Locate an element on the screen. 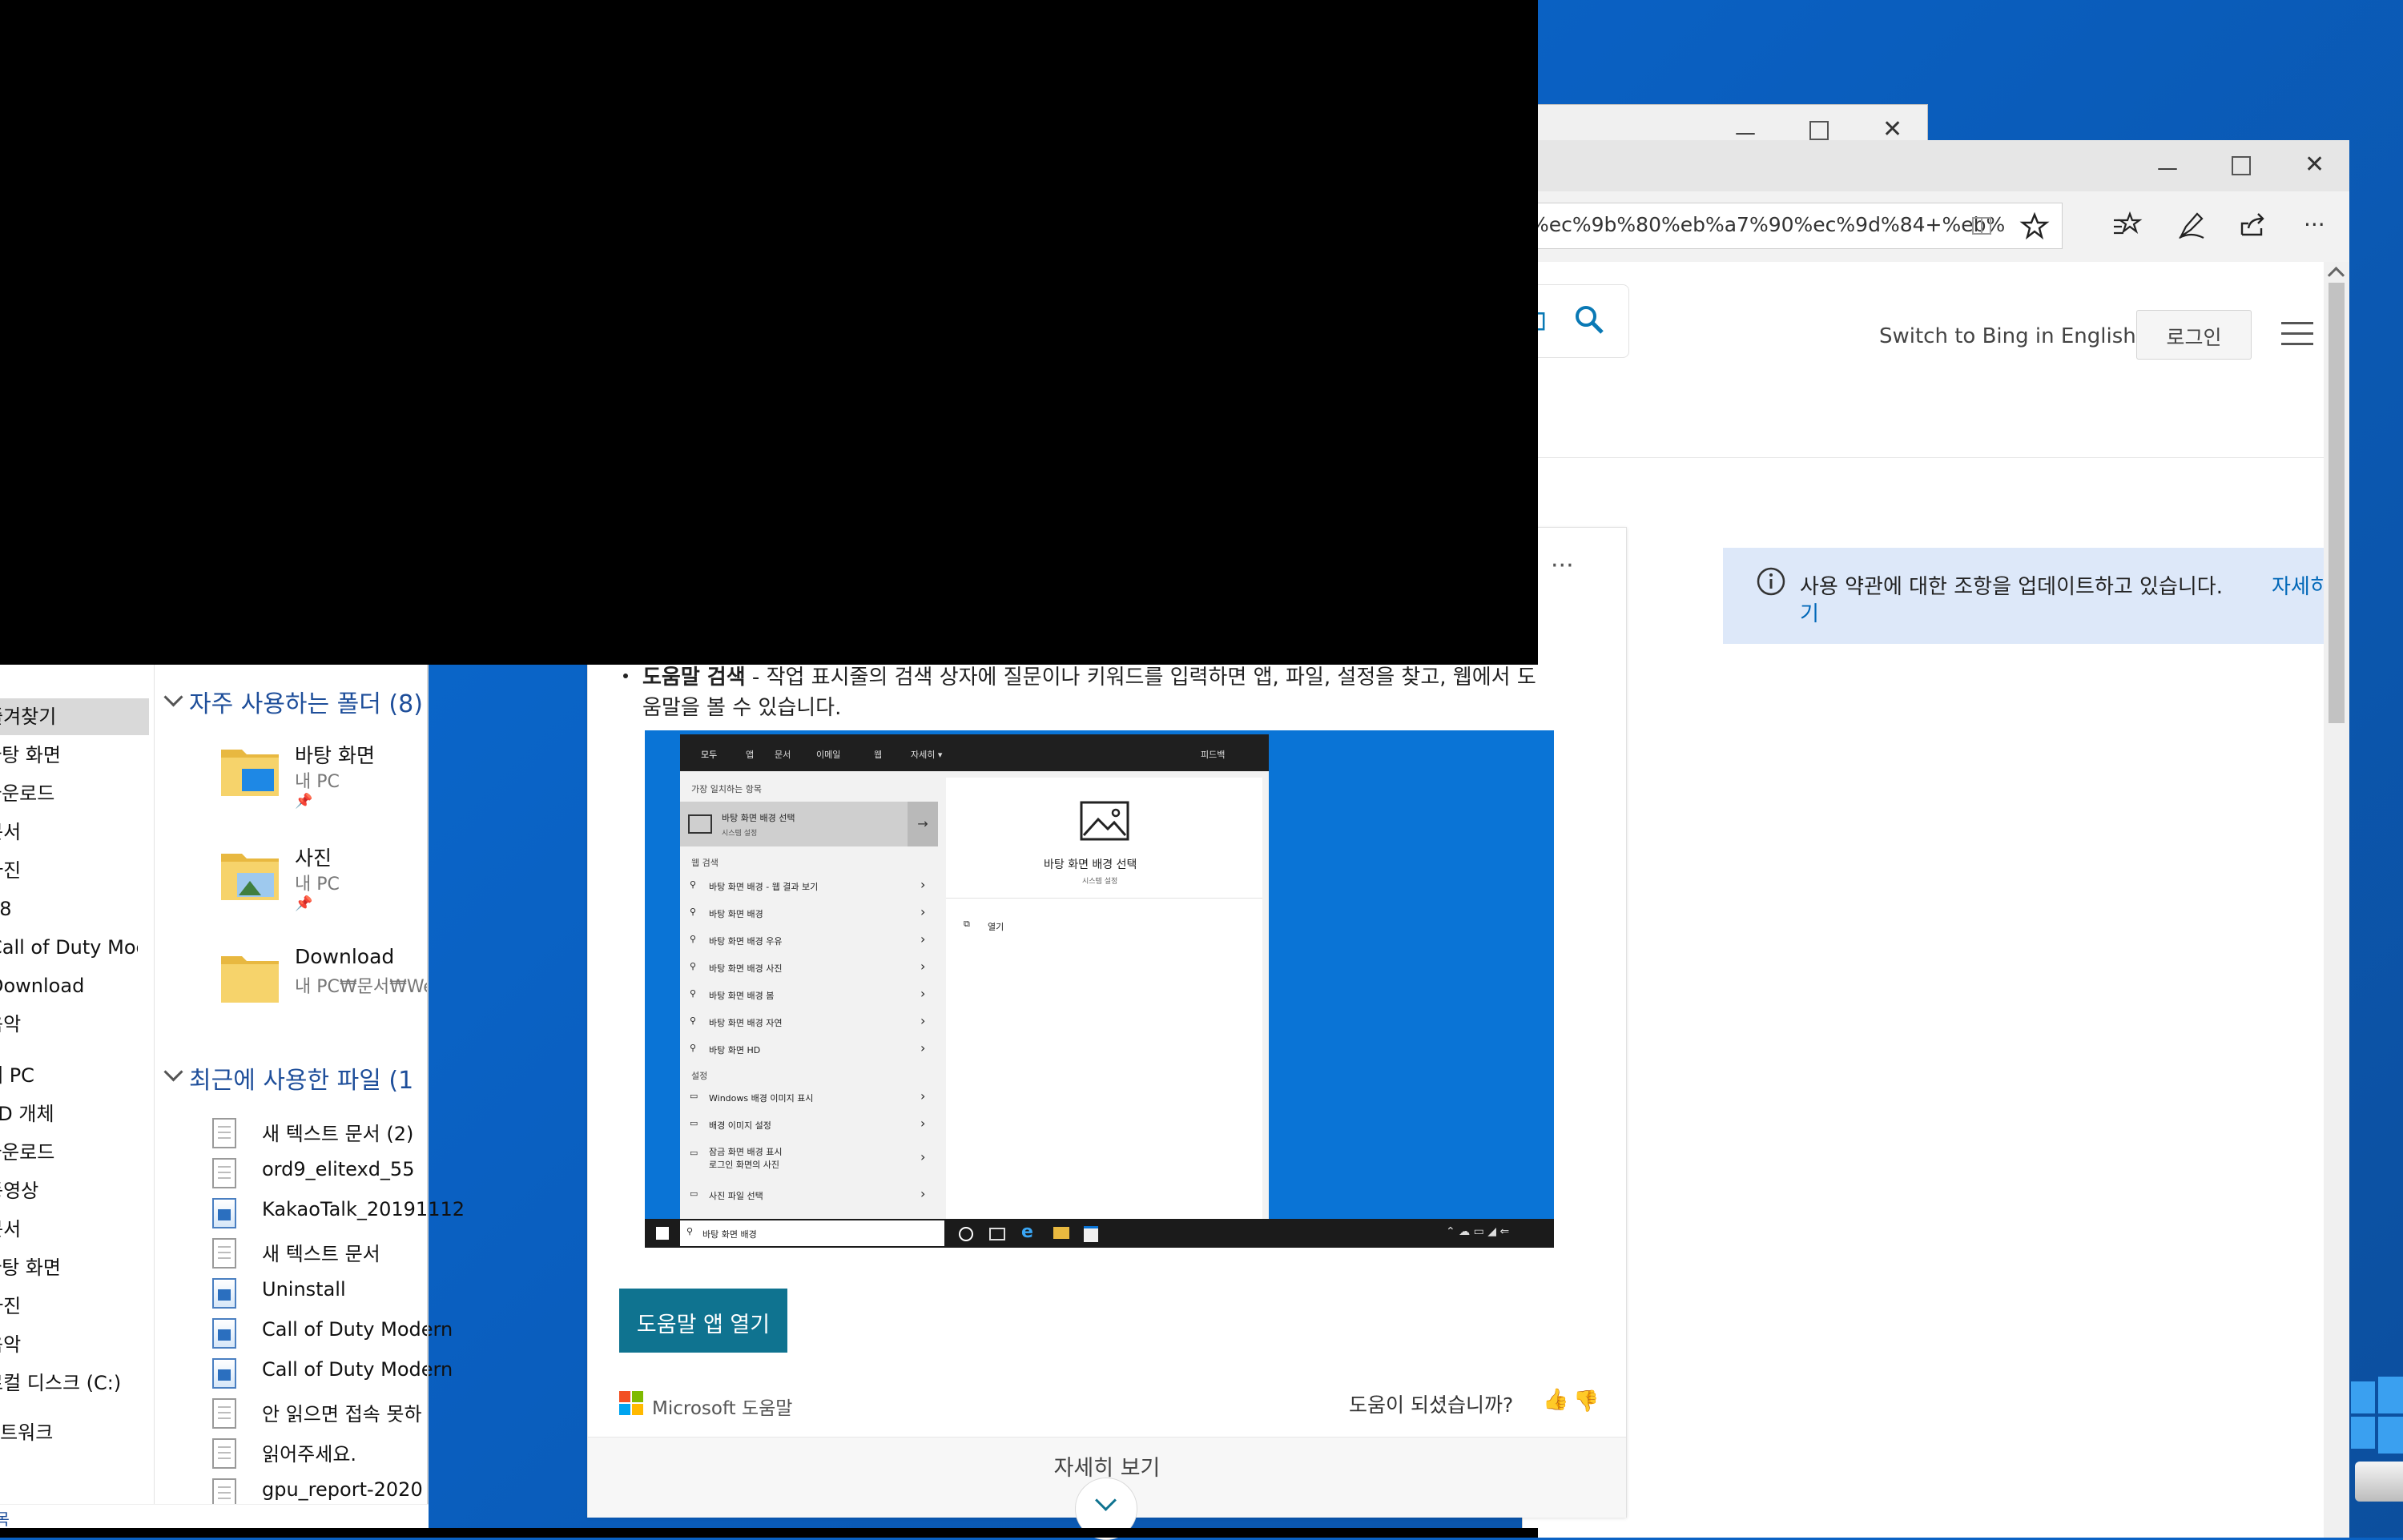 This screenshot has width=2403, height=1540. card-footer: 자세히 보기 is located at coordinates (1107, 1488).